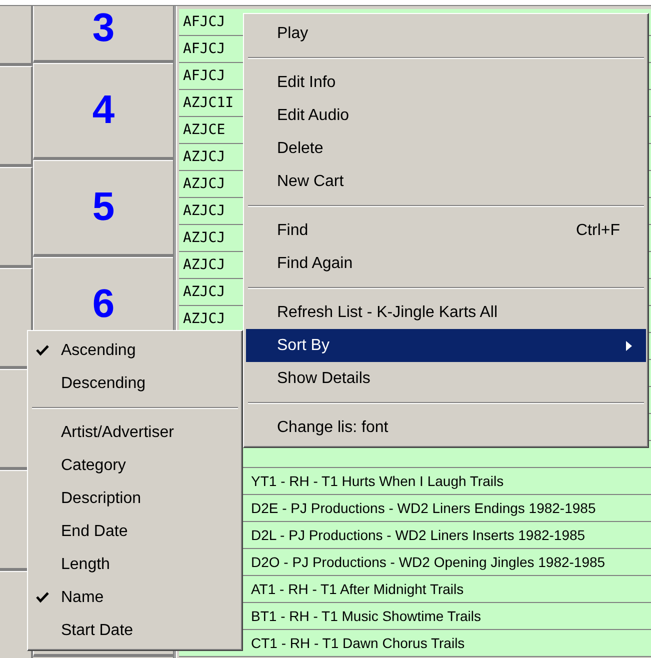 The height and width of the screenshot is (658, 651). What do you see at coordinates (446, 148) in the screenshot?
I see `menu-item: Delete` at bounding box center [446, 148].